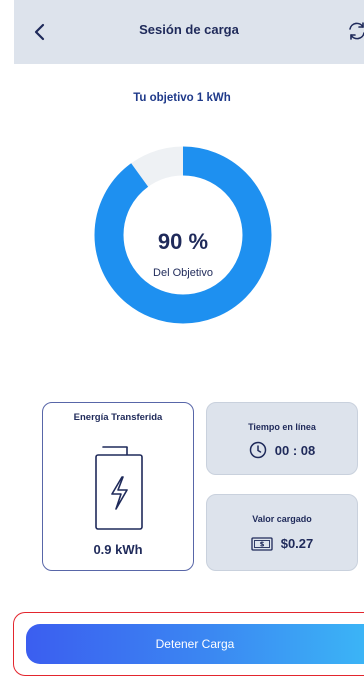 The height and width of the screenshot is (679, 364). What do you see at coordinates (183, 273) in the screenshot?
I see `progress-caption: Del Objetivo` at bounding box center [183, 273].